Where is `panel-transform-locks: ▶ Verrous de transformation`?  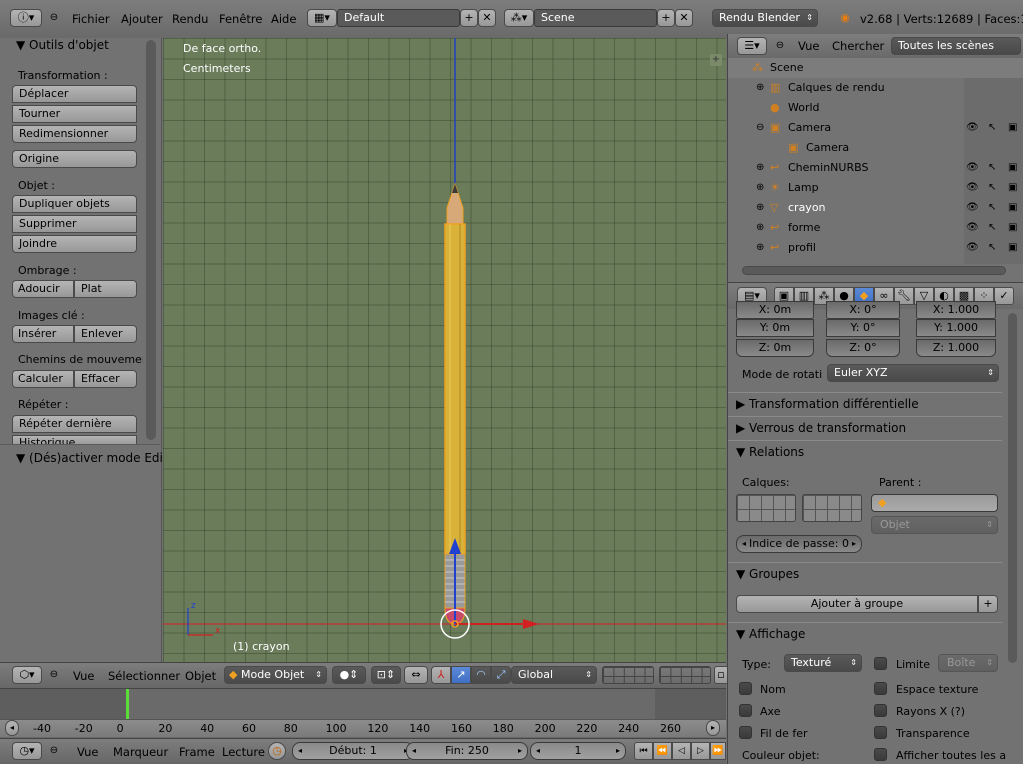
panel-transform-locks: ▶ Verrous de transformation is located at coordinates (865, 427).